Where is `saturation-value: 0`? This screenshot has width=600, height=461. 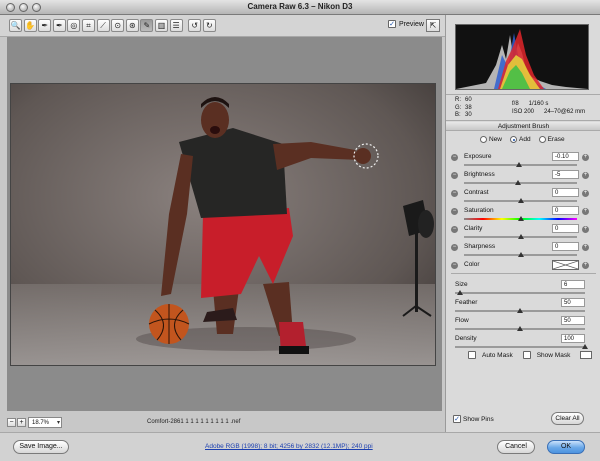
saturation-value: 0 is located at coordinates (565, 210).